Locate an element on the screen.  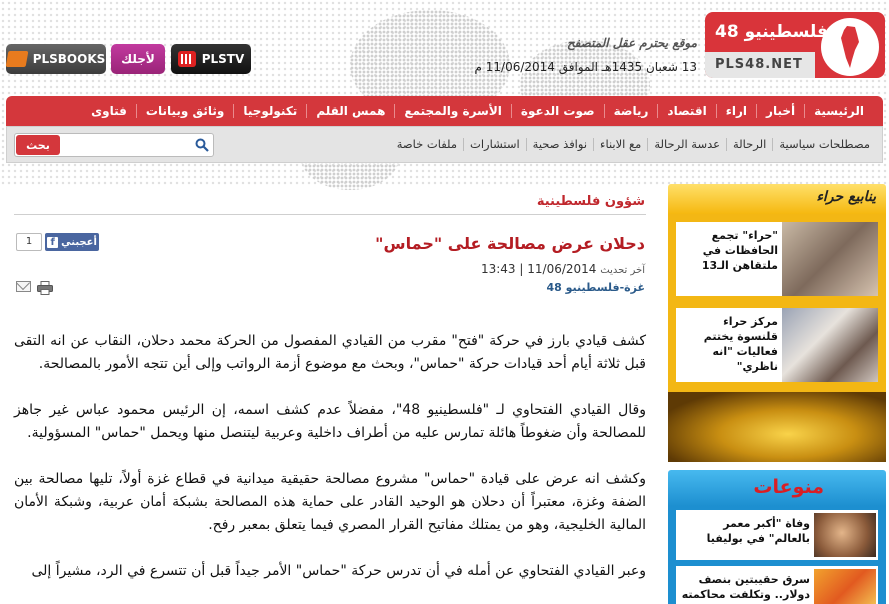
nav-item-dawa: صوت الدعوة is located at coordinates (557, 111).